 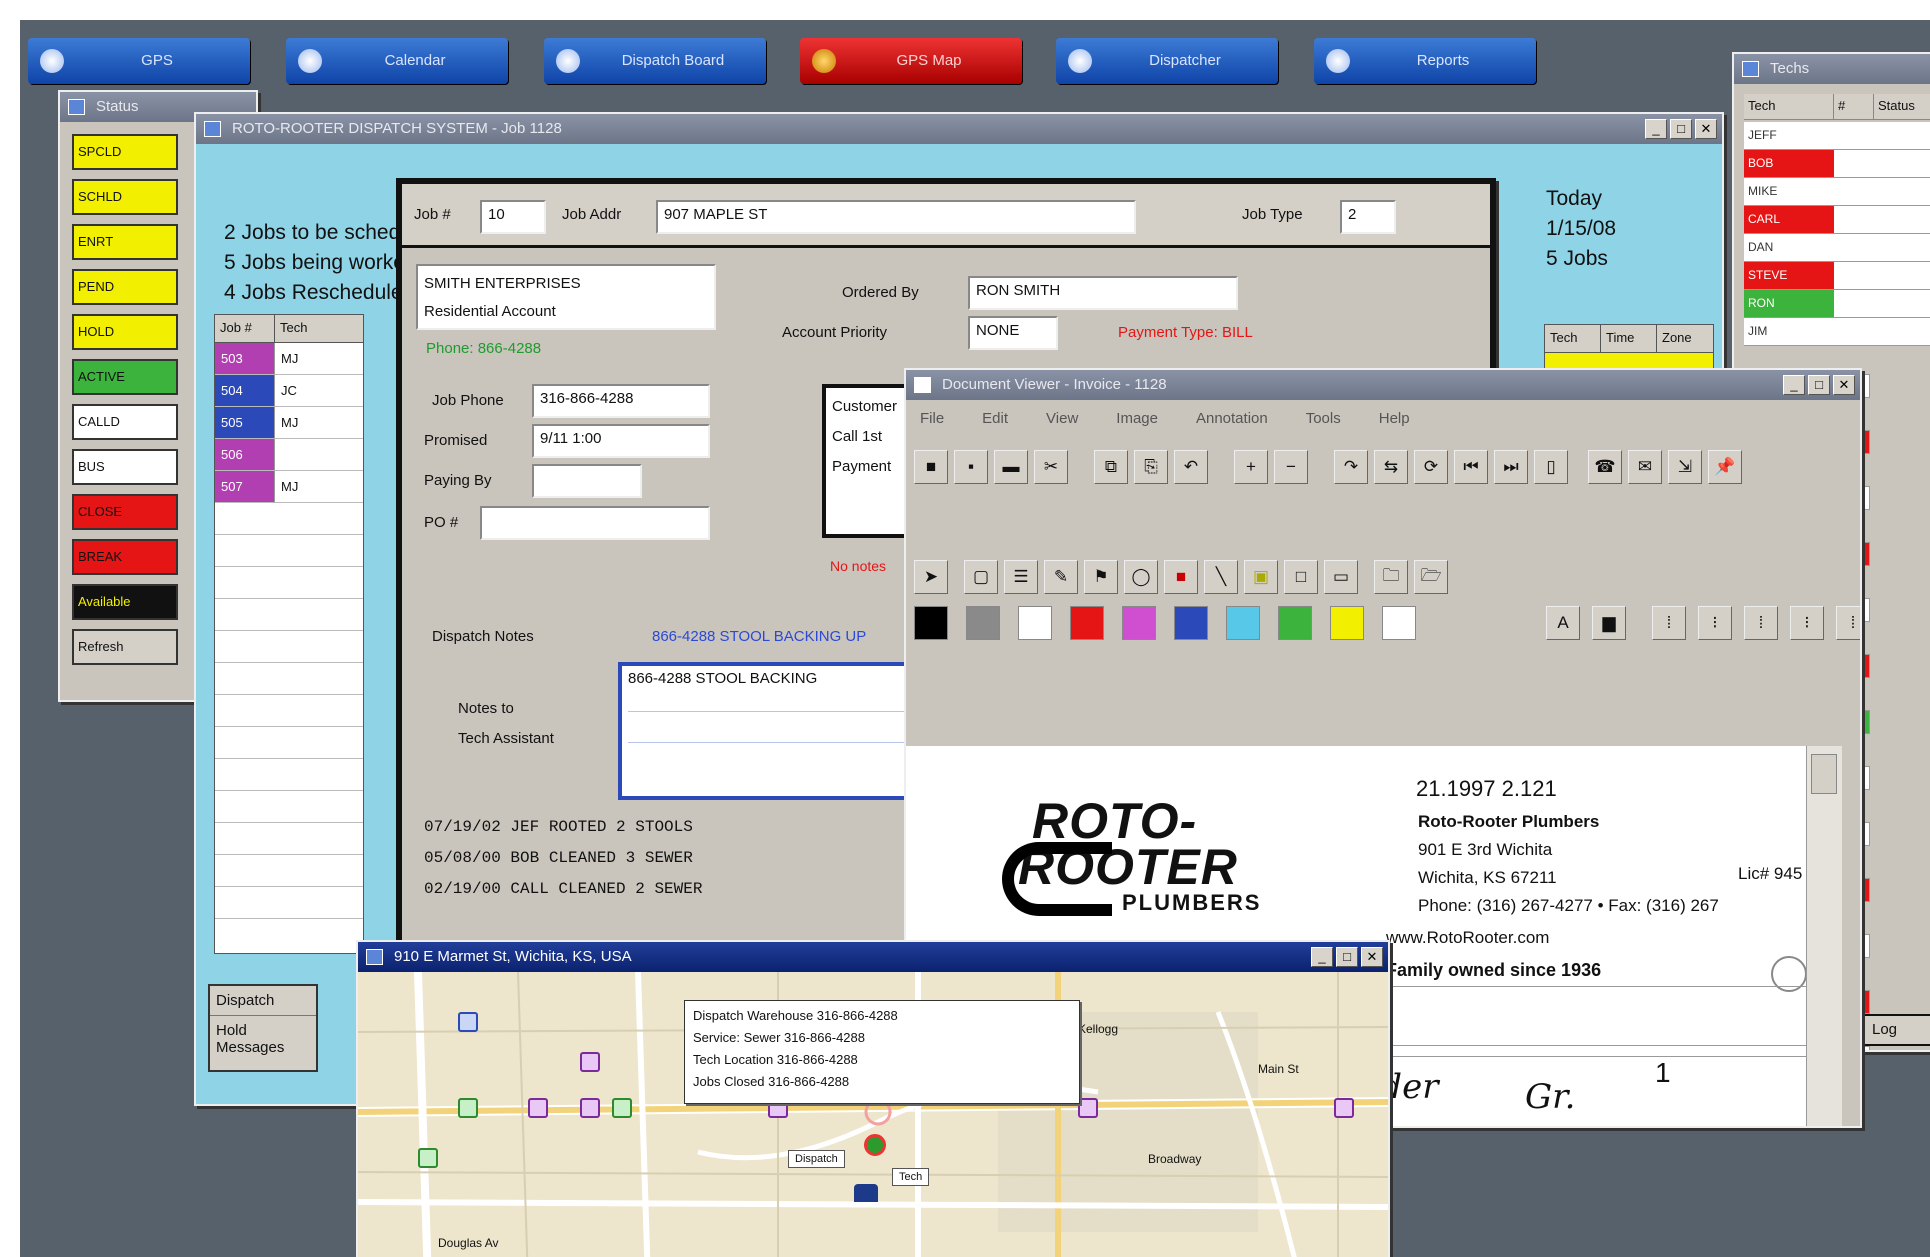 I want to click on folder-icon: 🗀, so click(x=1391, y=577).